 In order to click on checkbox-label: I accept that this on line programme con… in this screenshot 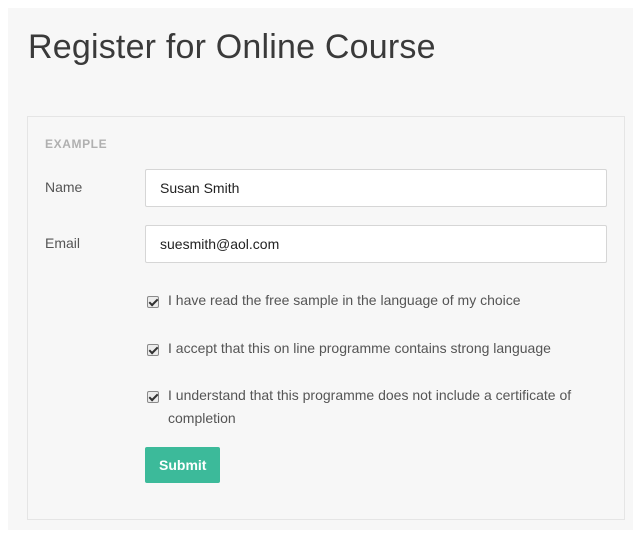, I will do `click(359, 348)`.